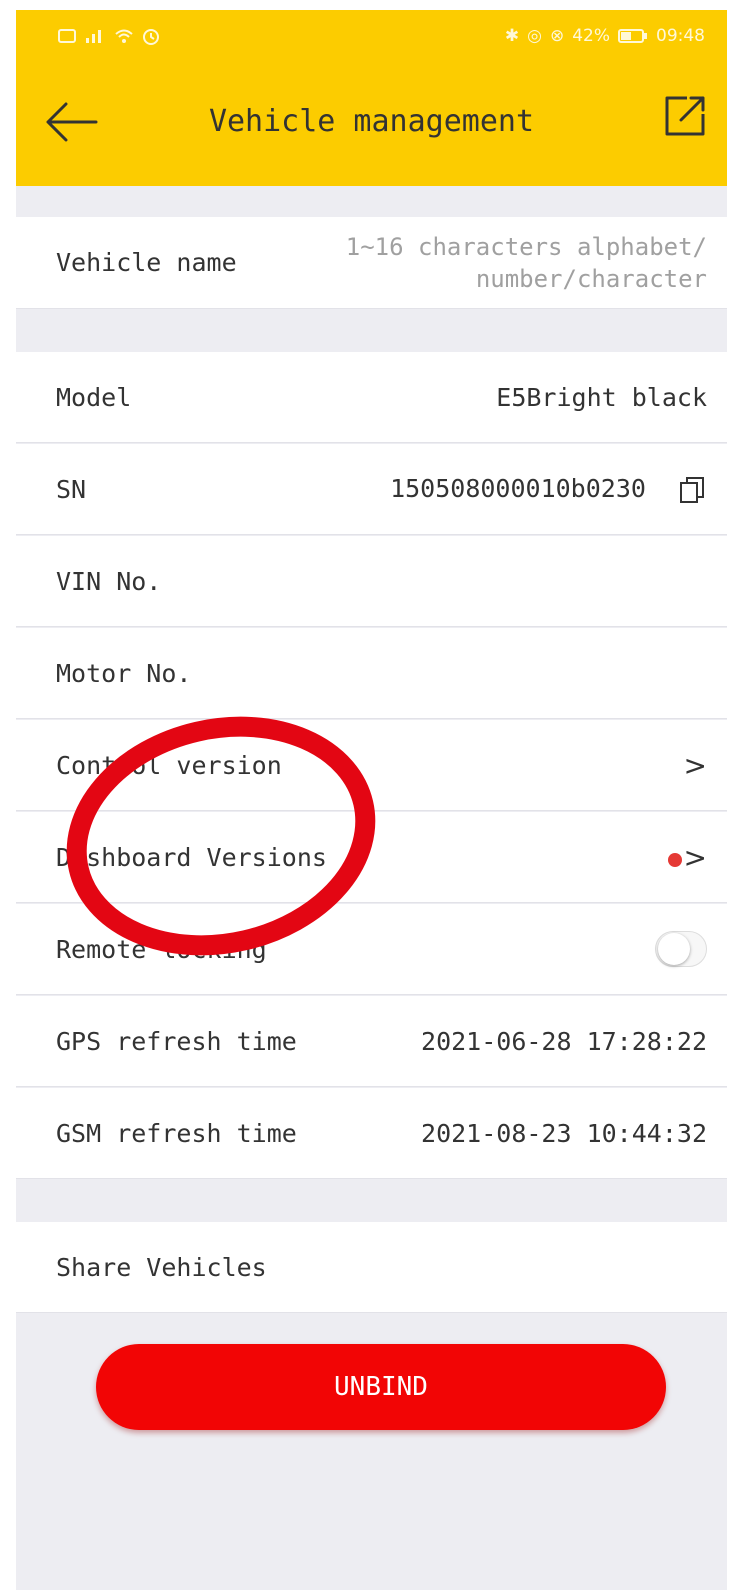 The width and height of the screenshot is (737, 1590). Describe the element at coordinates (94, 397) in the screenshot. I see `model-label: Model` at that location.